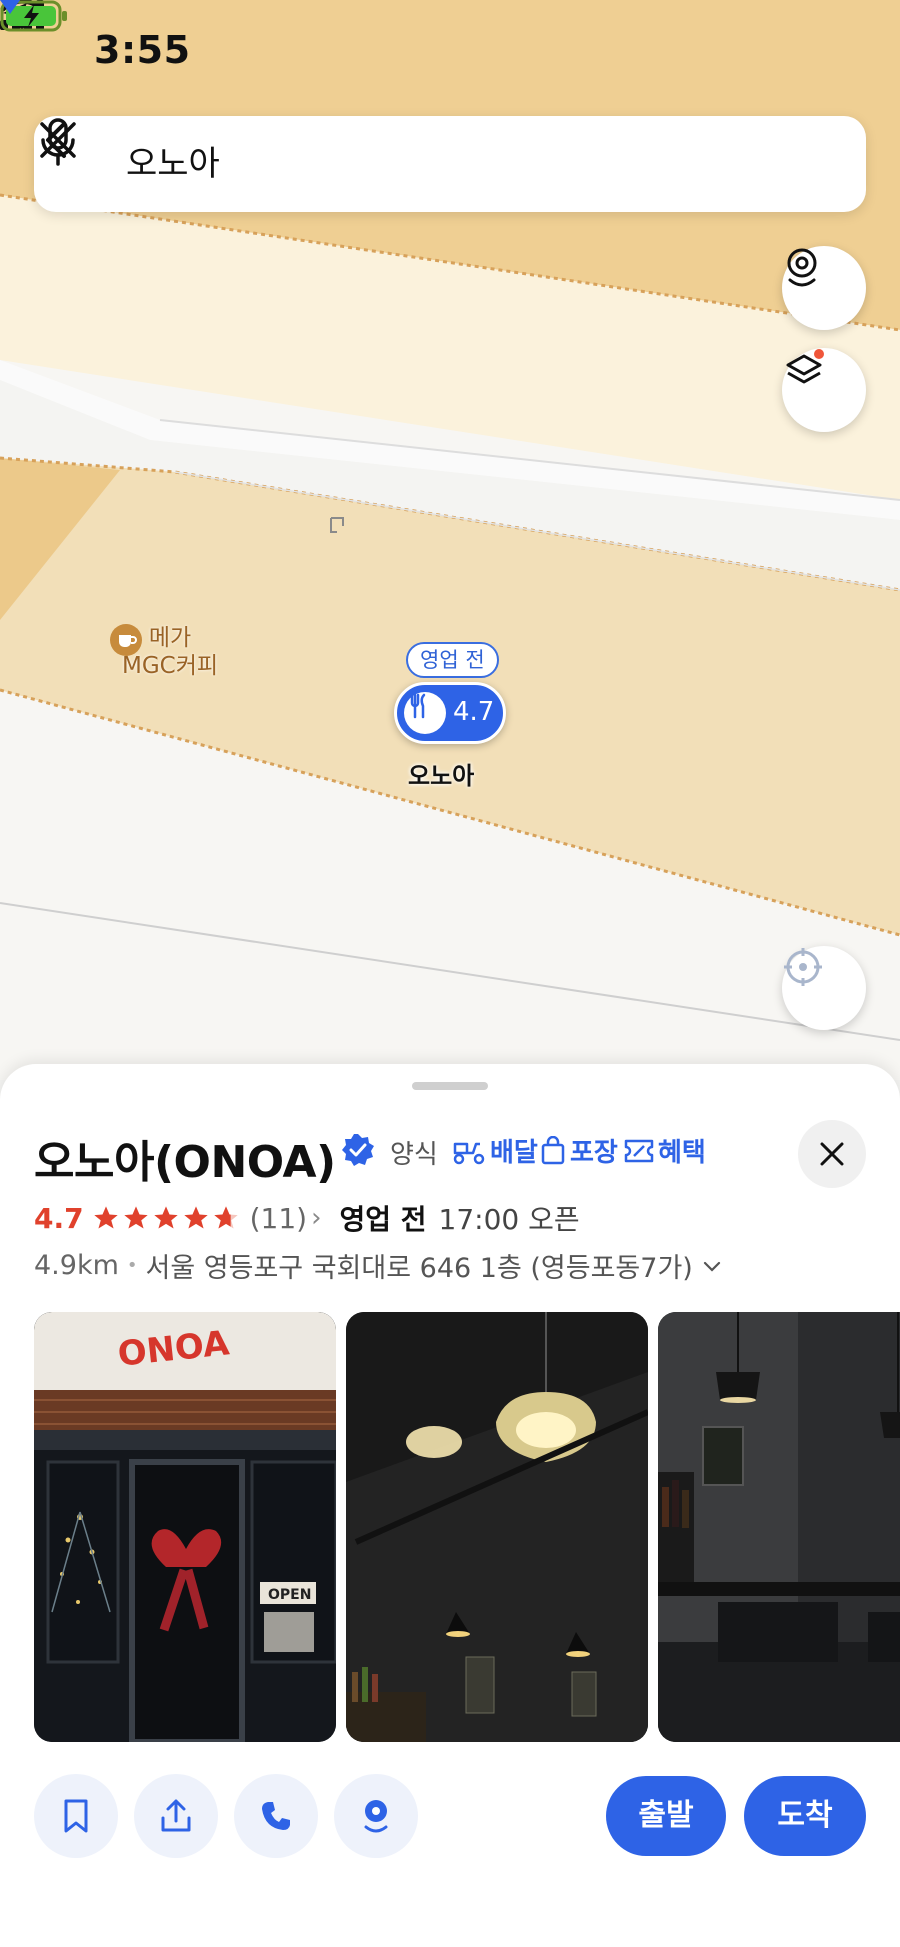 Image resolution: width=900 pixels, height=1947 pixels. Describe the element at coordinates (682, 1153) in the screenshot. I see `service-benefit-label: 혜택` at that location.